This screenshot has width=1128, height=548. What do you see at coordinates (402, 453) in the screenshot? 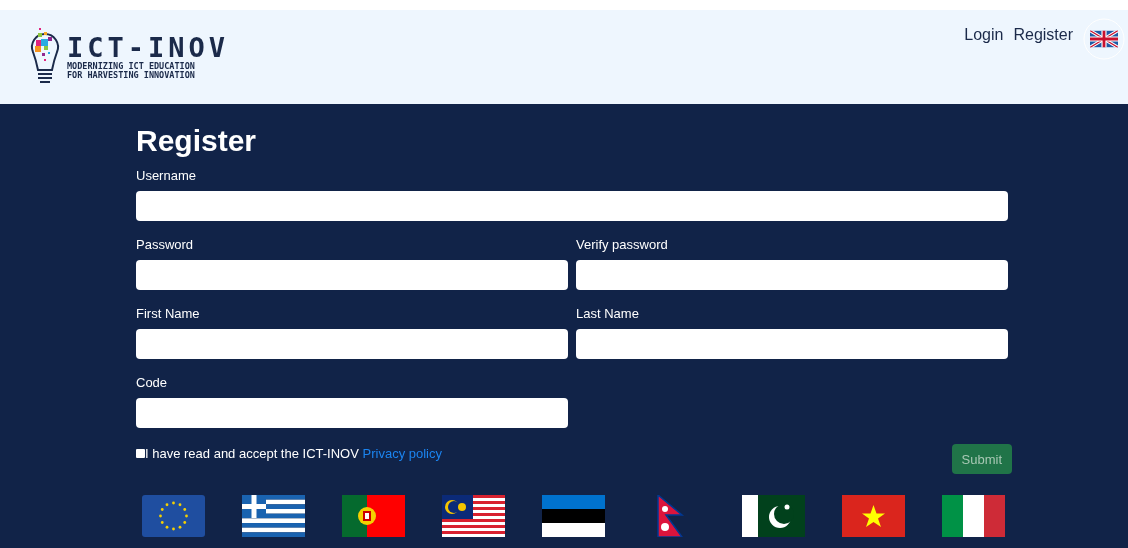
I see `privacy-policy-link: Privacy policy` at bounding box center [402, 453].